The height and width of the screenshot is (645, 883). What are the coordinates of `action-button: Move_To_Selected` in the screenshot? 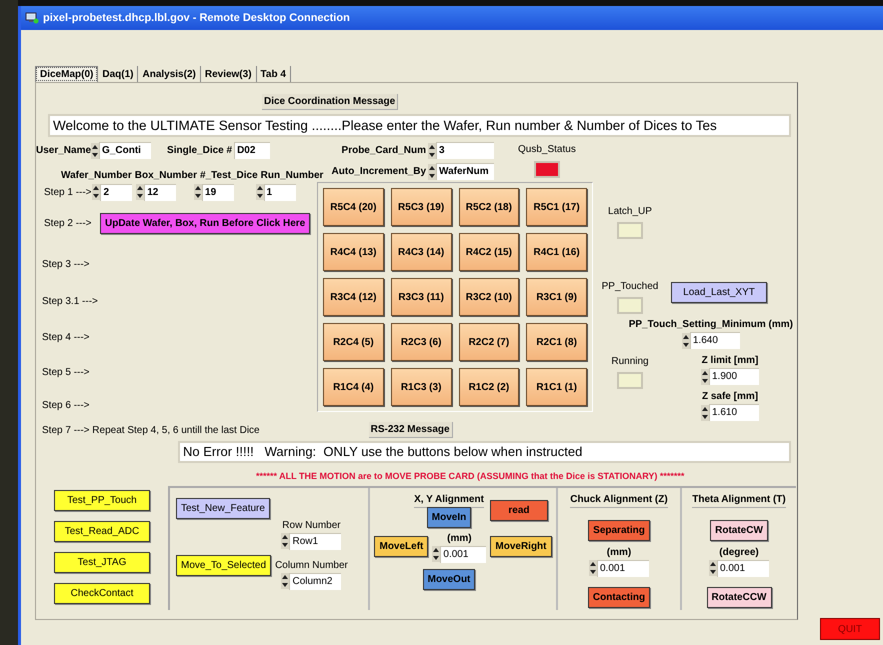 It's located at (224, 565).